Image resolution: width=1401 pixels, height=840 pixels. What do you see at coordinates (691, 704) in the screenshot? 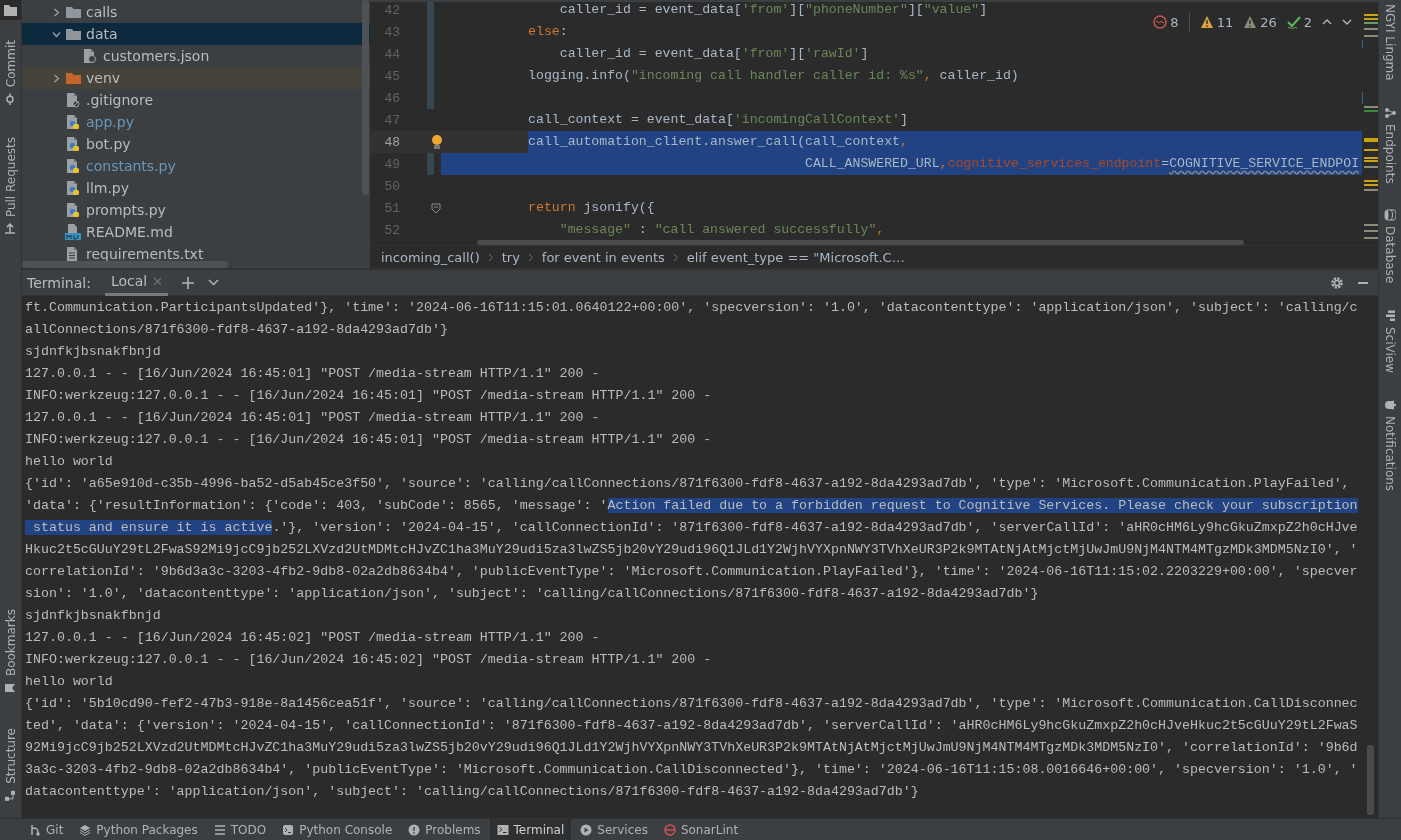
I see `terminal-line: {'id': '5b10cd90-fef2-47b3-918e-8a1456cea51f', 'source': 'calling/callConnections/871f6300-fdf8-4637-a192-8da4293ad7db', 'type': 'Microsoft.Communication.CallDisconnec` at bounding box center [691, 704].